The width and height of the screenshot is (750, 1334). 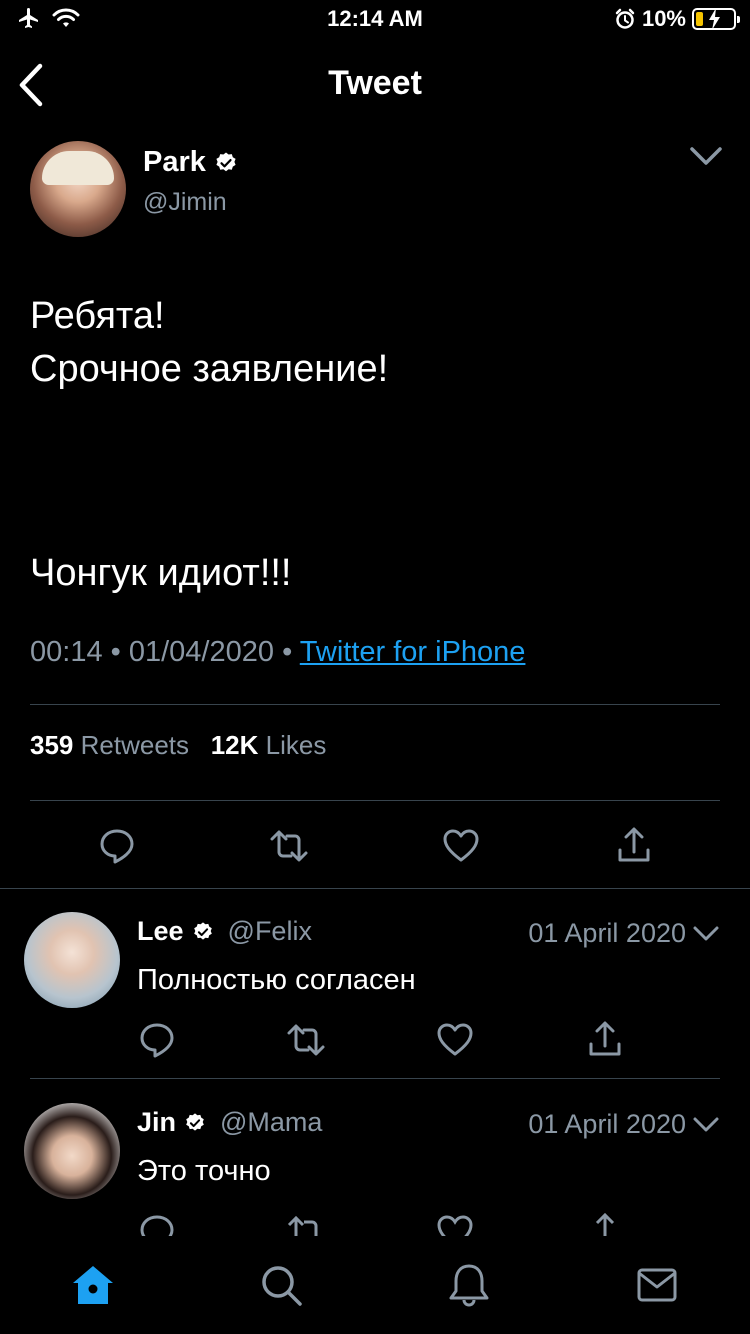 I want to click on reply-author-handle: @Felix, so click(x=269, y=931).